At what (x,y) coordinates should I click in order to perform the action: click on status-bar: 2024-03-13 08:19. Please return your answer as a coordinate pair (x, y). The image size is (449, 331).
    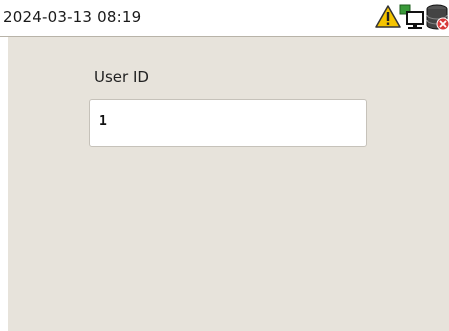
    Looking at the image, I should click on (224, 18).